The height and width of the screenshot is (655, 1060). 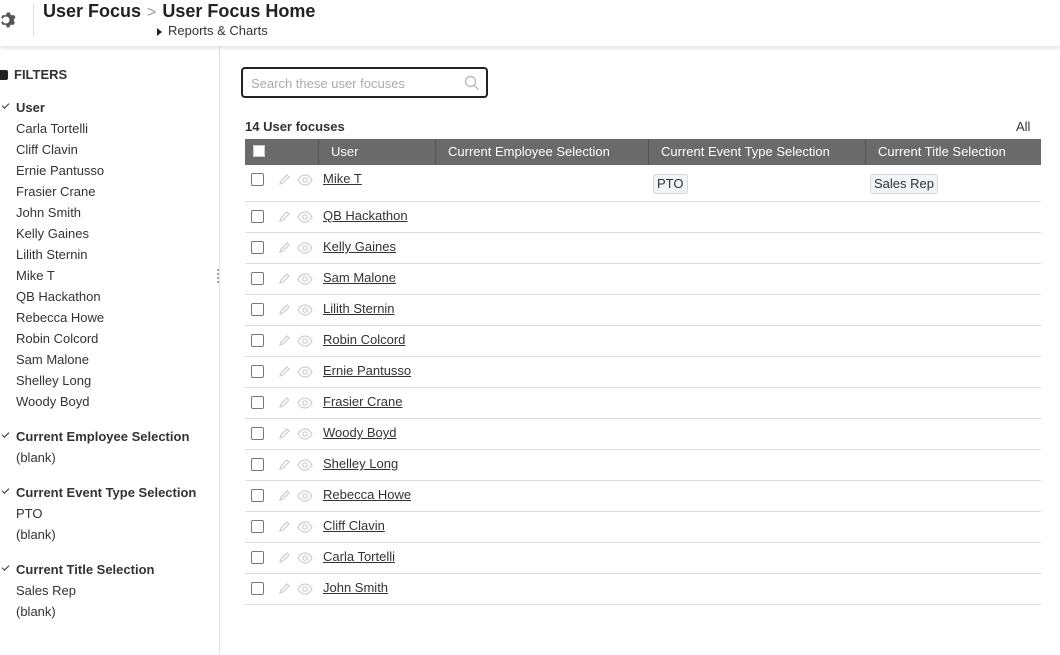 What do you see at coordinates (281, 152) in the screenshot?
I see `header-select-cell` at bounding box center [281, 152].